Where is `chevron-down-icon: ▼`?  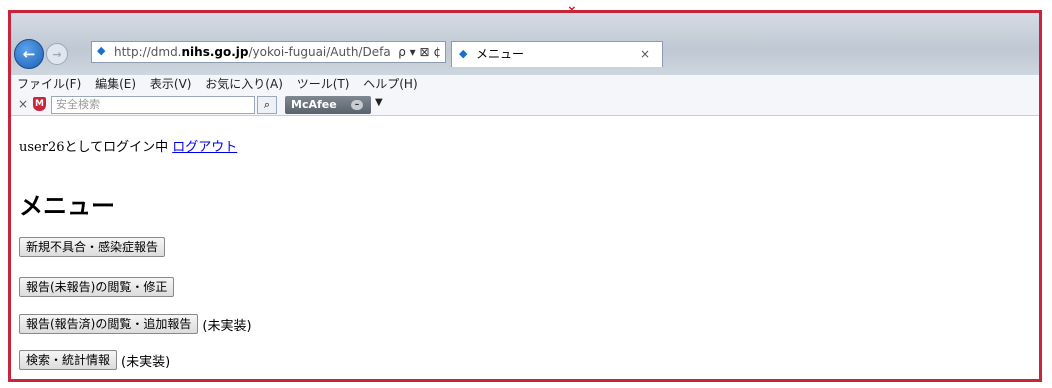
chevron-down-icon: ▼ is located at coordinates (379, 102).